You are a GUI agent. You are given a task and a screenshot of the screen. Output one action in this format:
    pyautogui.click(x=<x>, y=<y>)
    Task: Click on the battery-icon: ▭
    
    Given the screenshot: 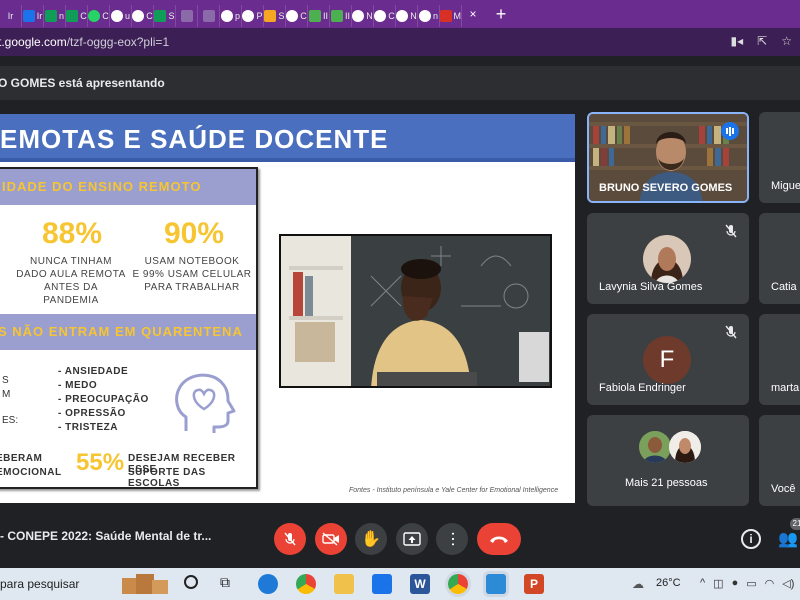 What is the action you would take?
    pyautogui.click(x=751, y=583)
    